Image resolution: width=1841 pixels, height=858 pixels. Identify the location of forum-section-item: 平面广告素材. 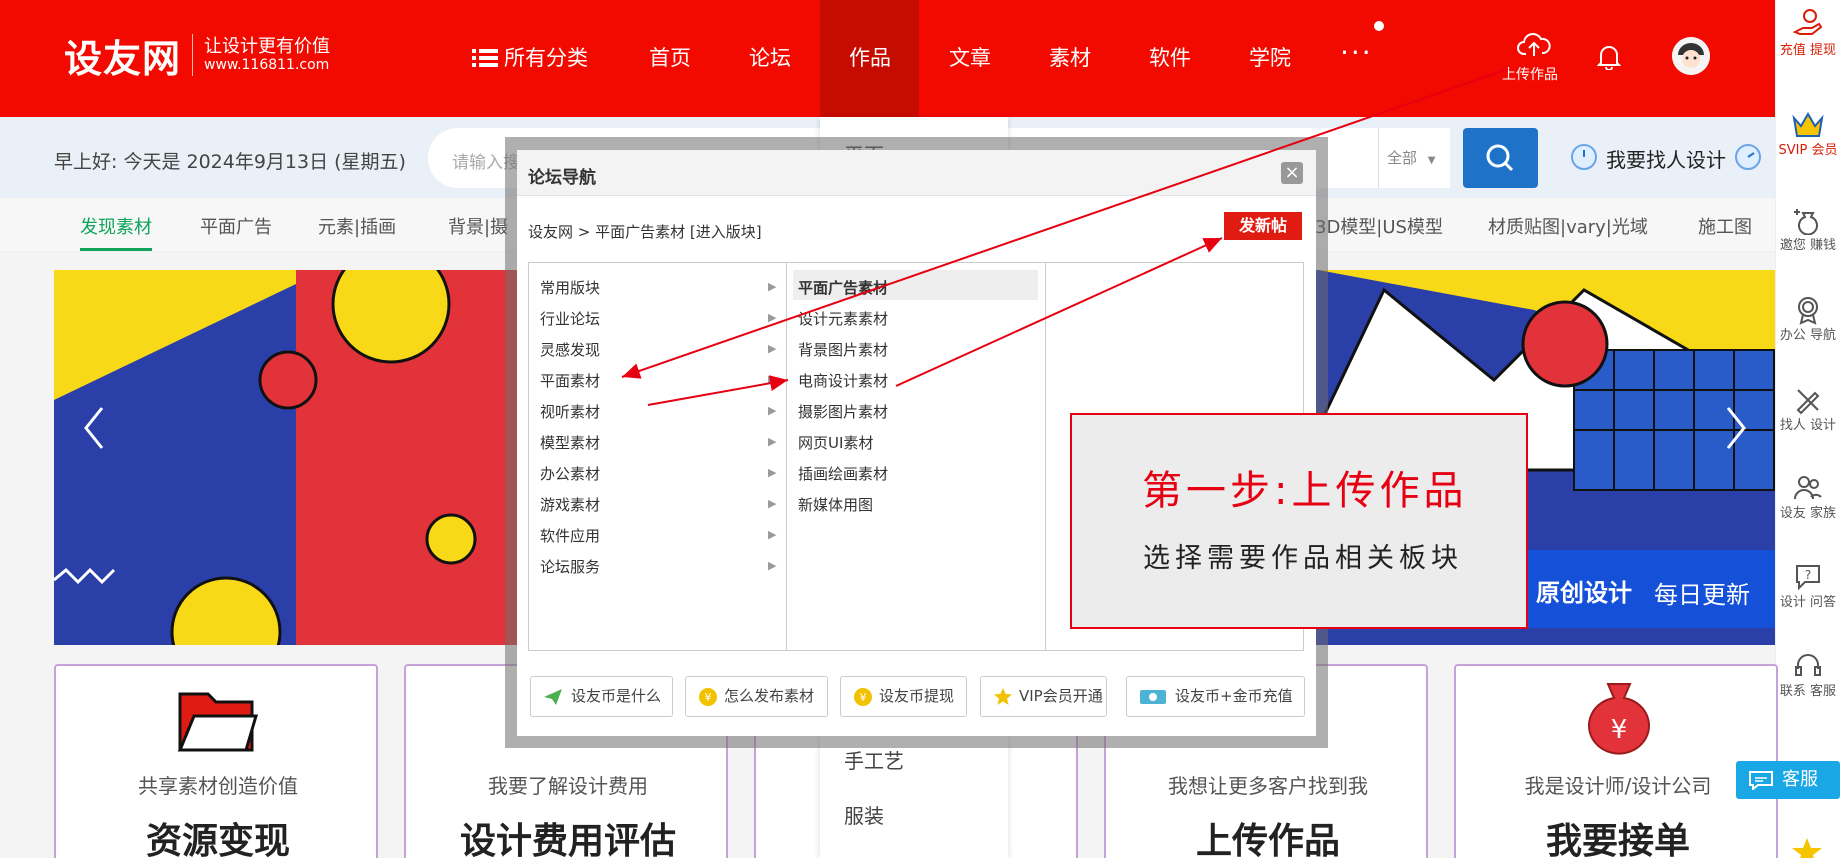
(843, 287).